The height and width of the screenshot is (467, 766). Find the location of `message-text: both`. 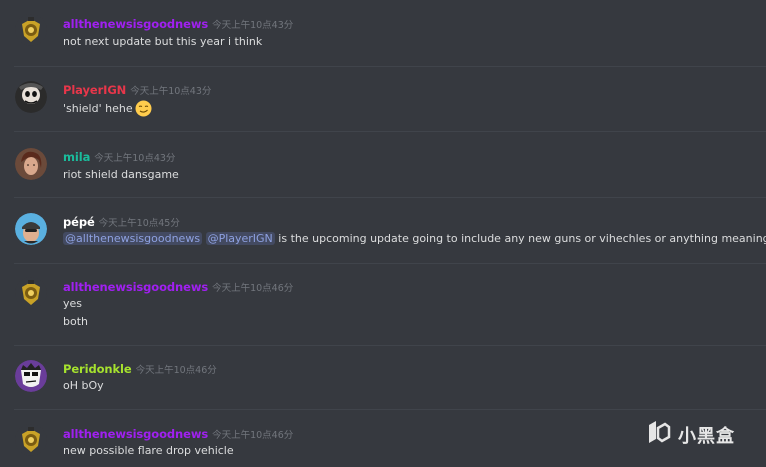

message-text: both is located at coordinates (75, 321).